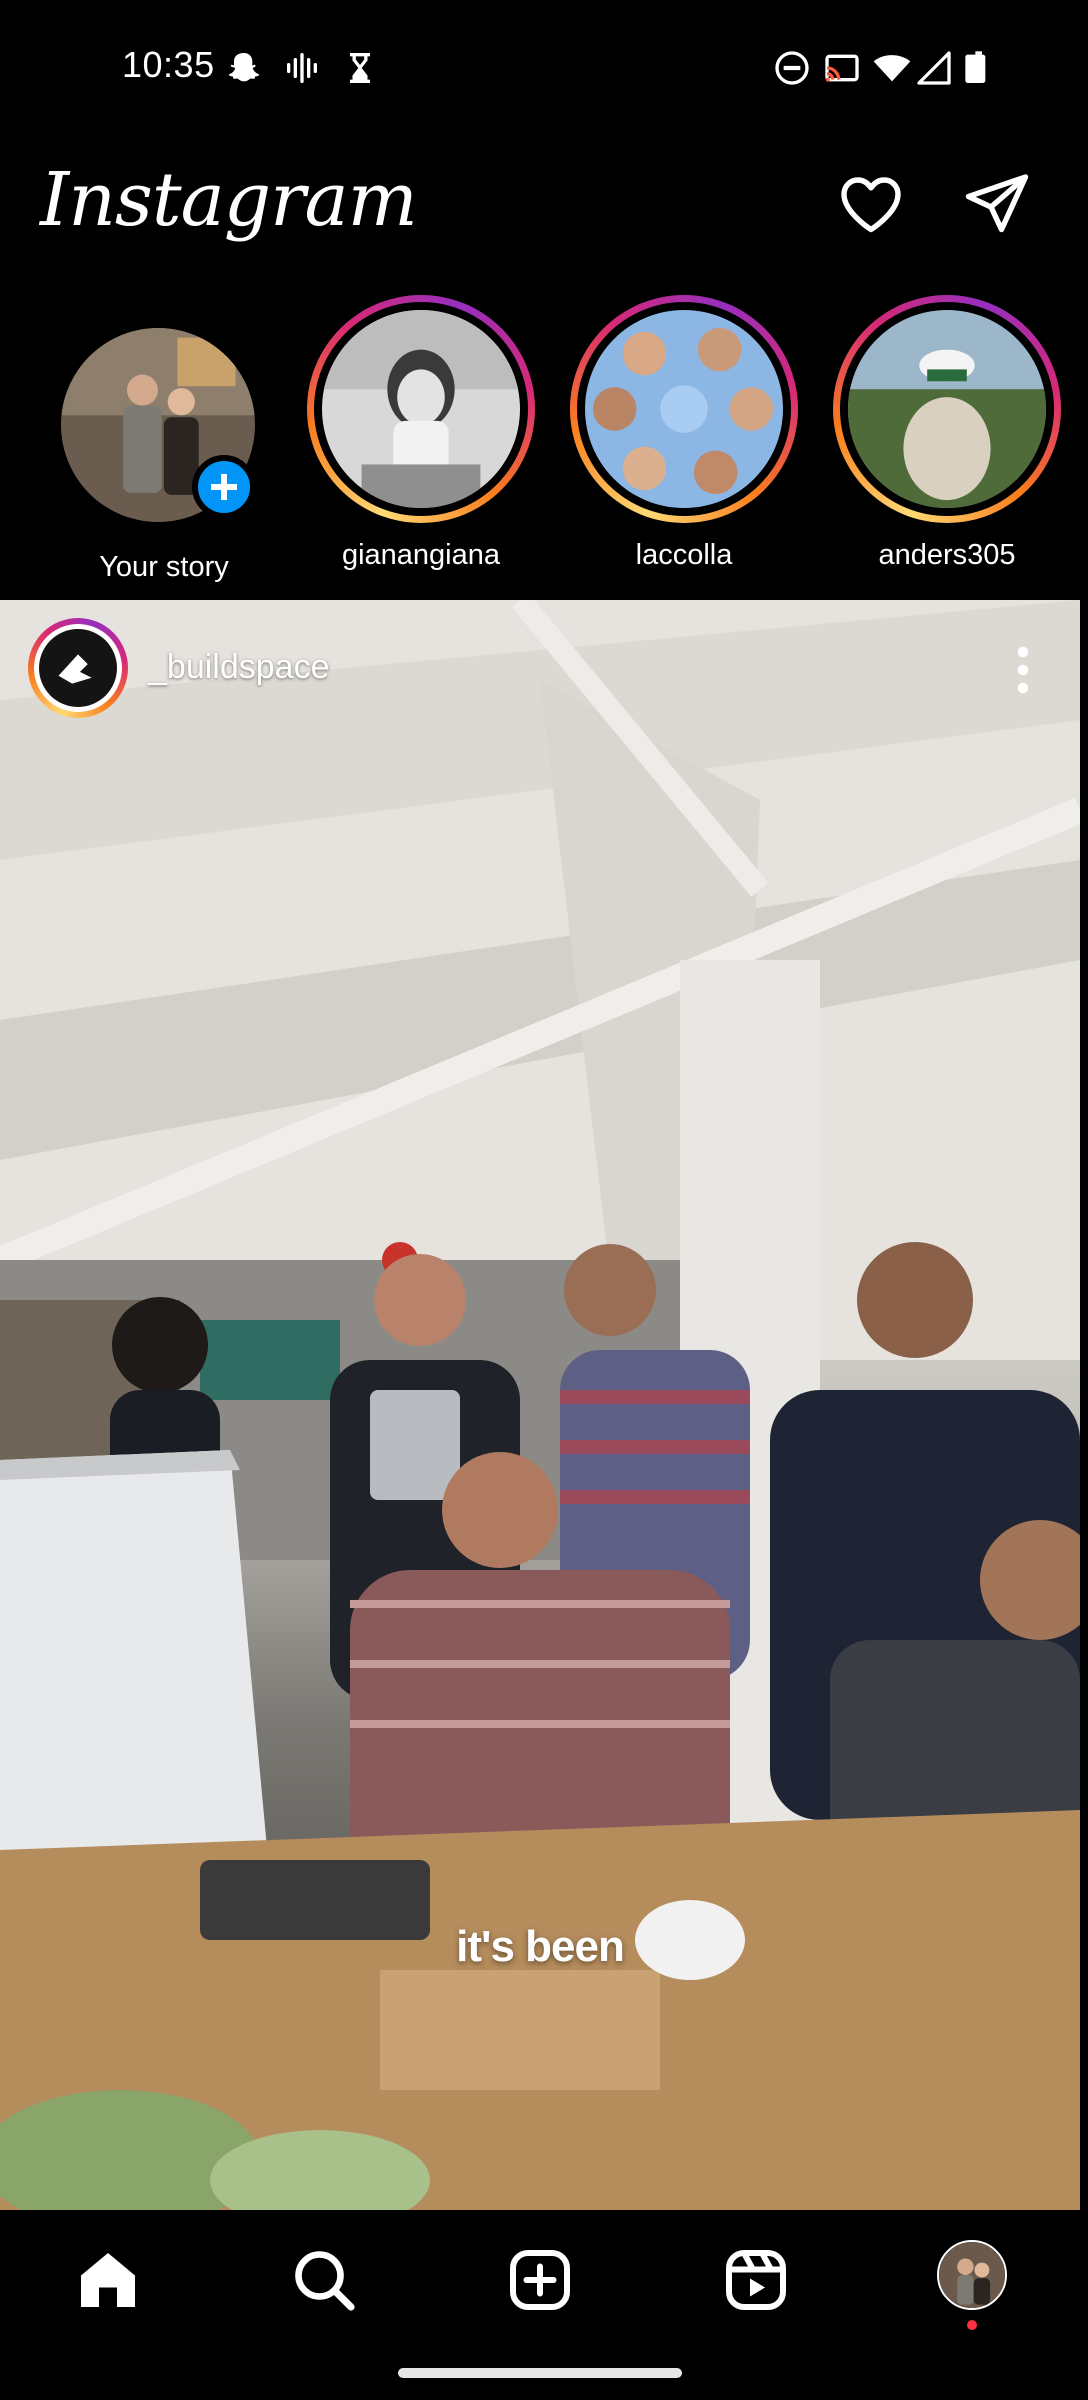 This screenshot has height=2400, width=1088. Describe the element at coordinates (972, 2275) in the screenshot. I see `profile-avatar` at that location.